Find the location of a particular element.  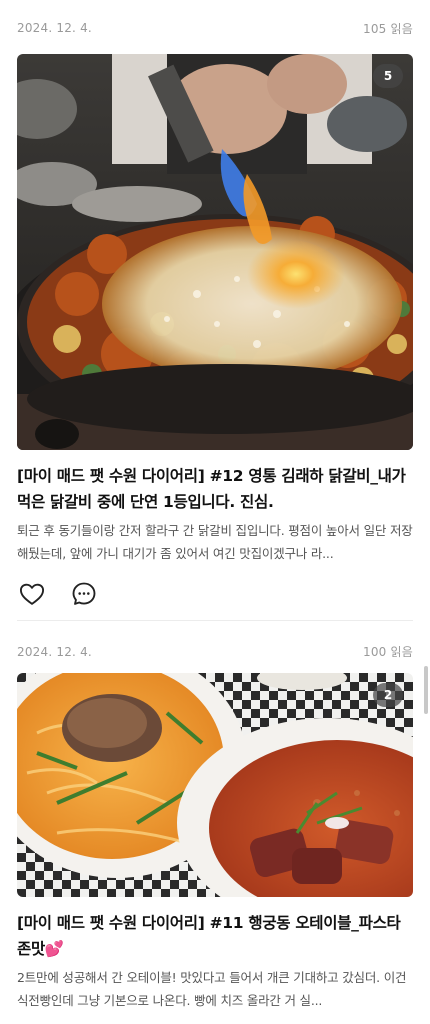

comment-button is located at coordinates (84, 594).